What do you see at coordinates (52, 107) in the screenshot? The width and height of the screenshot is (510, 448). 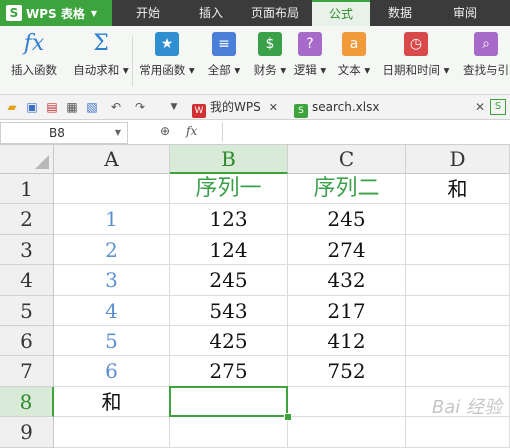 I see `export-pdf-icon: ▤` at bounding box center [52, 107].